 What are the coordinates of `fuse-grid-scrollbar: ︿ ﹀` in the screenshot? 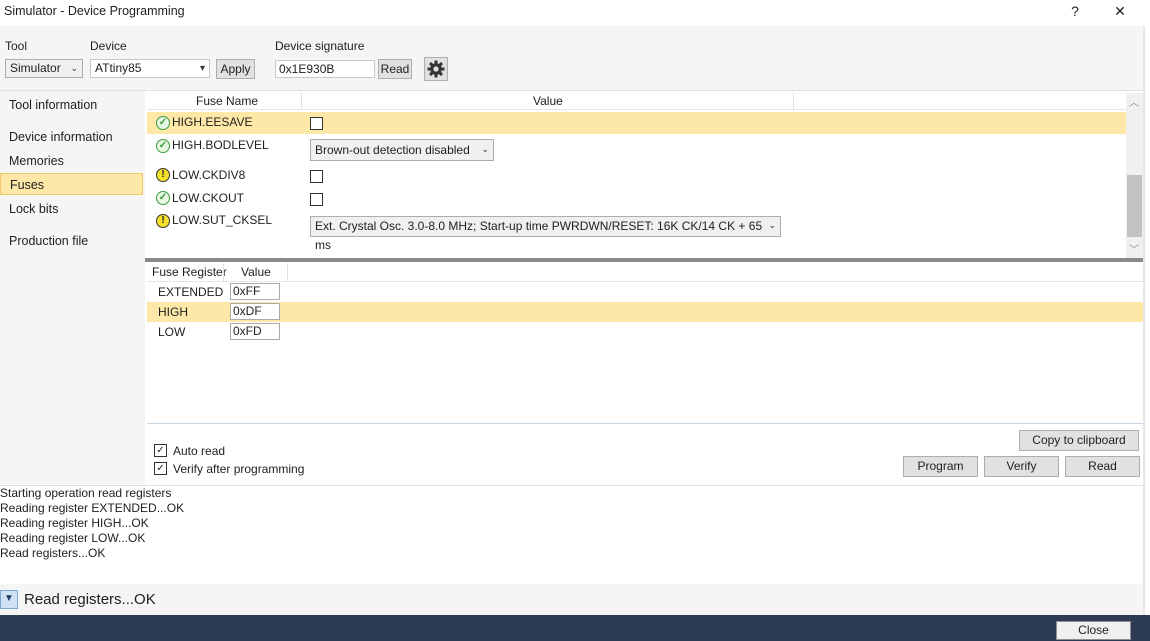 It's located at (1134, 175).